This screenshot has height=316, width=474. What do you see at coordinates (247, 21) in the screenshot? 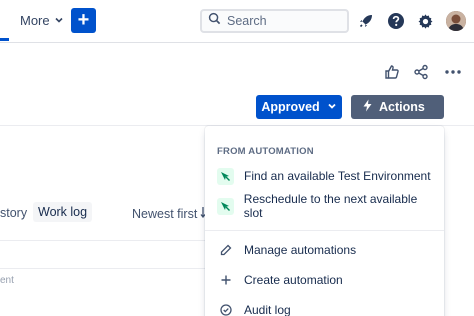
I see `search-placeholder: Search` at bounding box center [247, 21].